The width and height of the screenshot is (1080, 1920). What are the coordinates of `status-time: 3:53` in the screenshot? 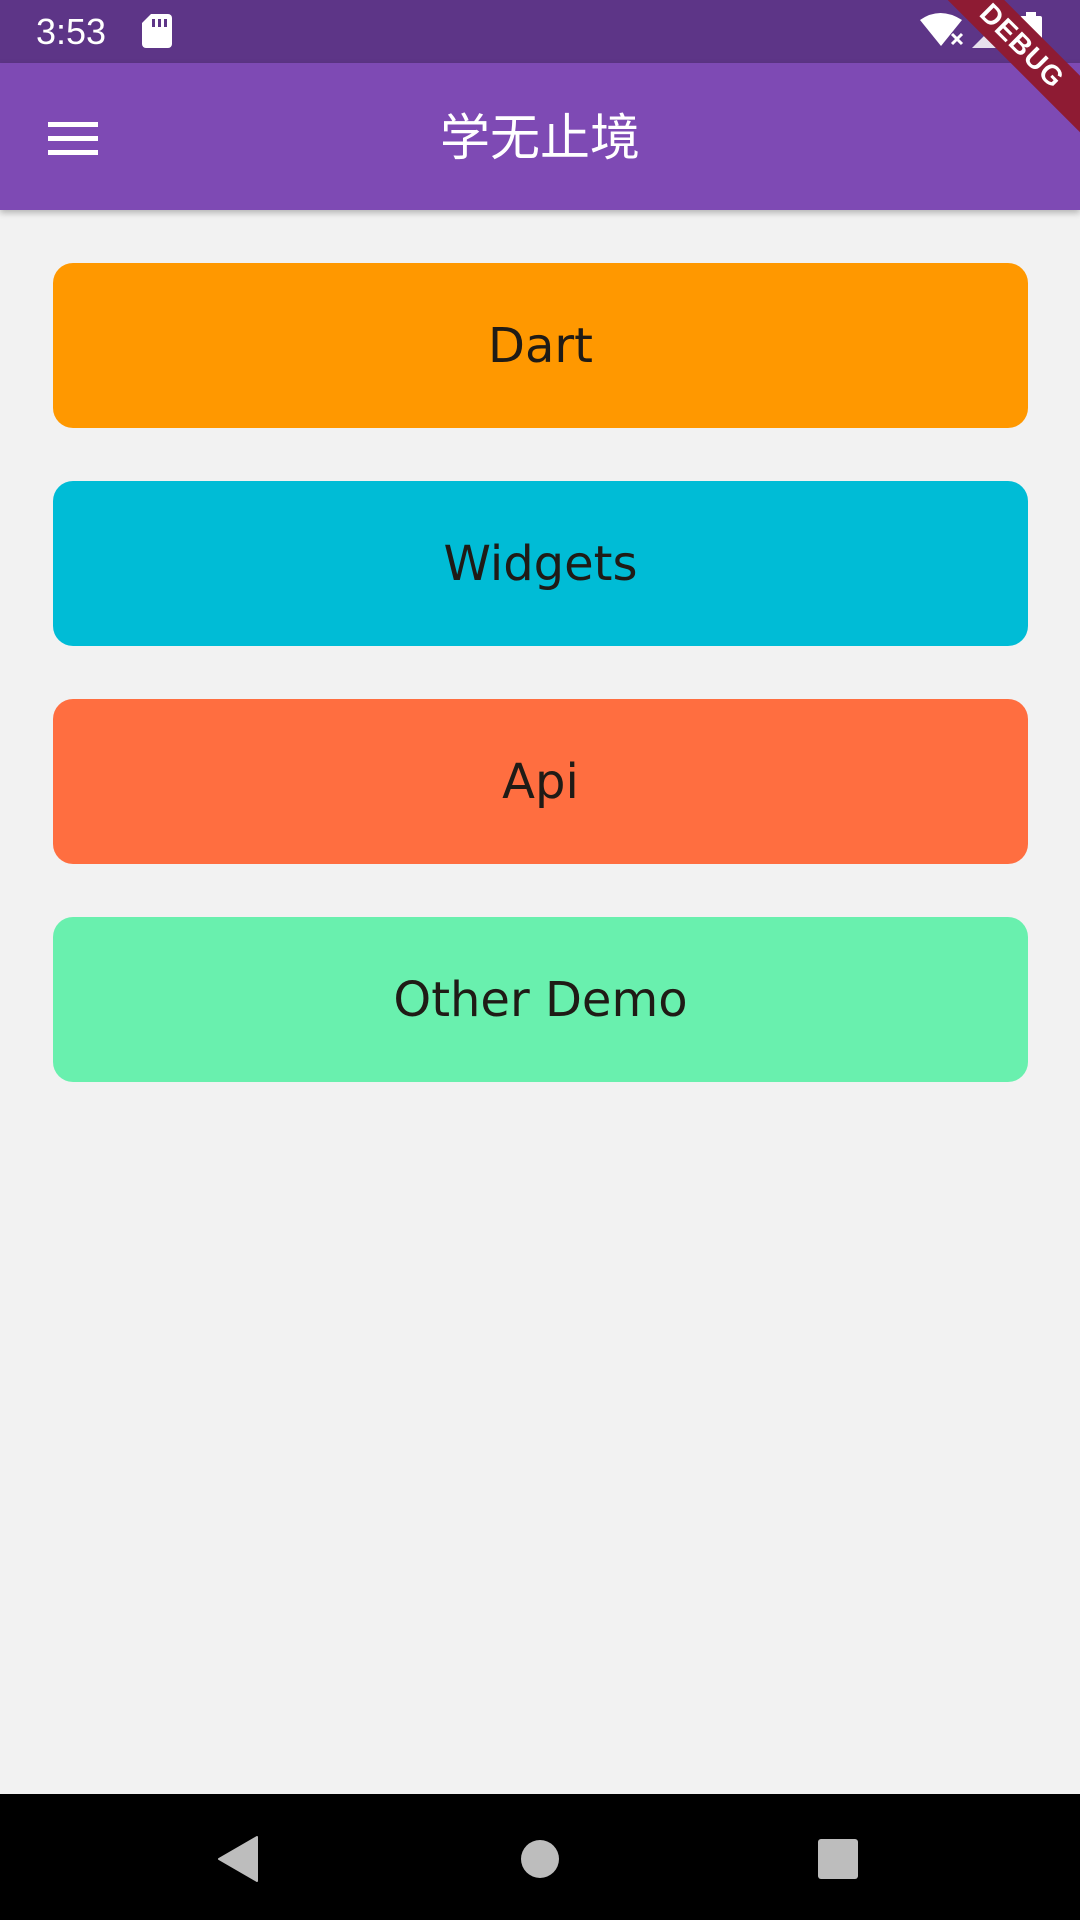 It's located at (71, 31).